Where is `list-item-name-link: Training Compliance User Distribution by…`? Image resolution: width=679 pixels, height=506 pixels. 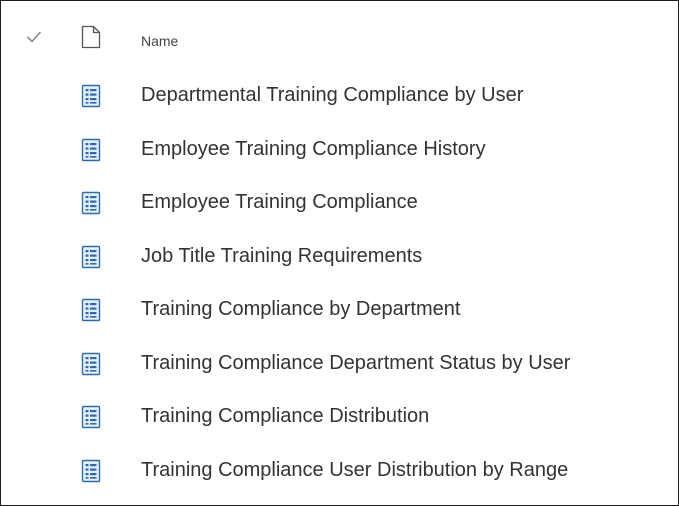
list-item-name-link: Training Compliance User Distribution by… is located at coordinates (354, 470).